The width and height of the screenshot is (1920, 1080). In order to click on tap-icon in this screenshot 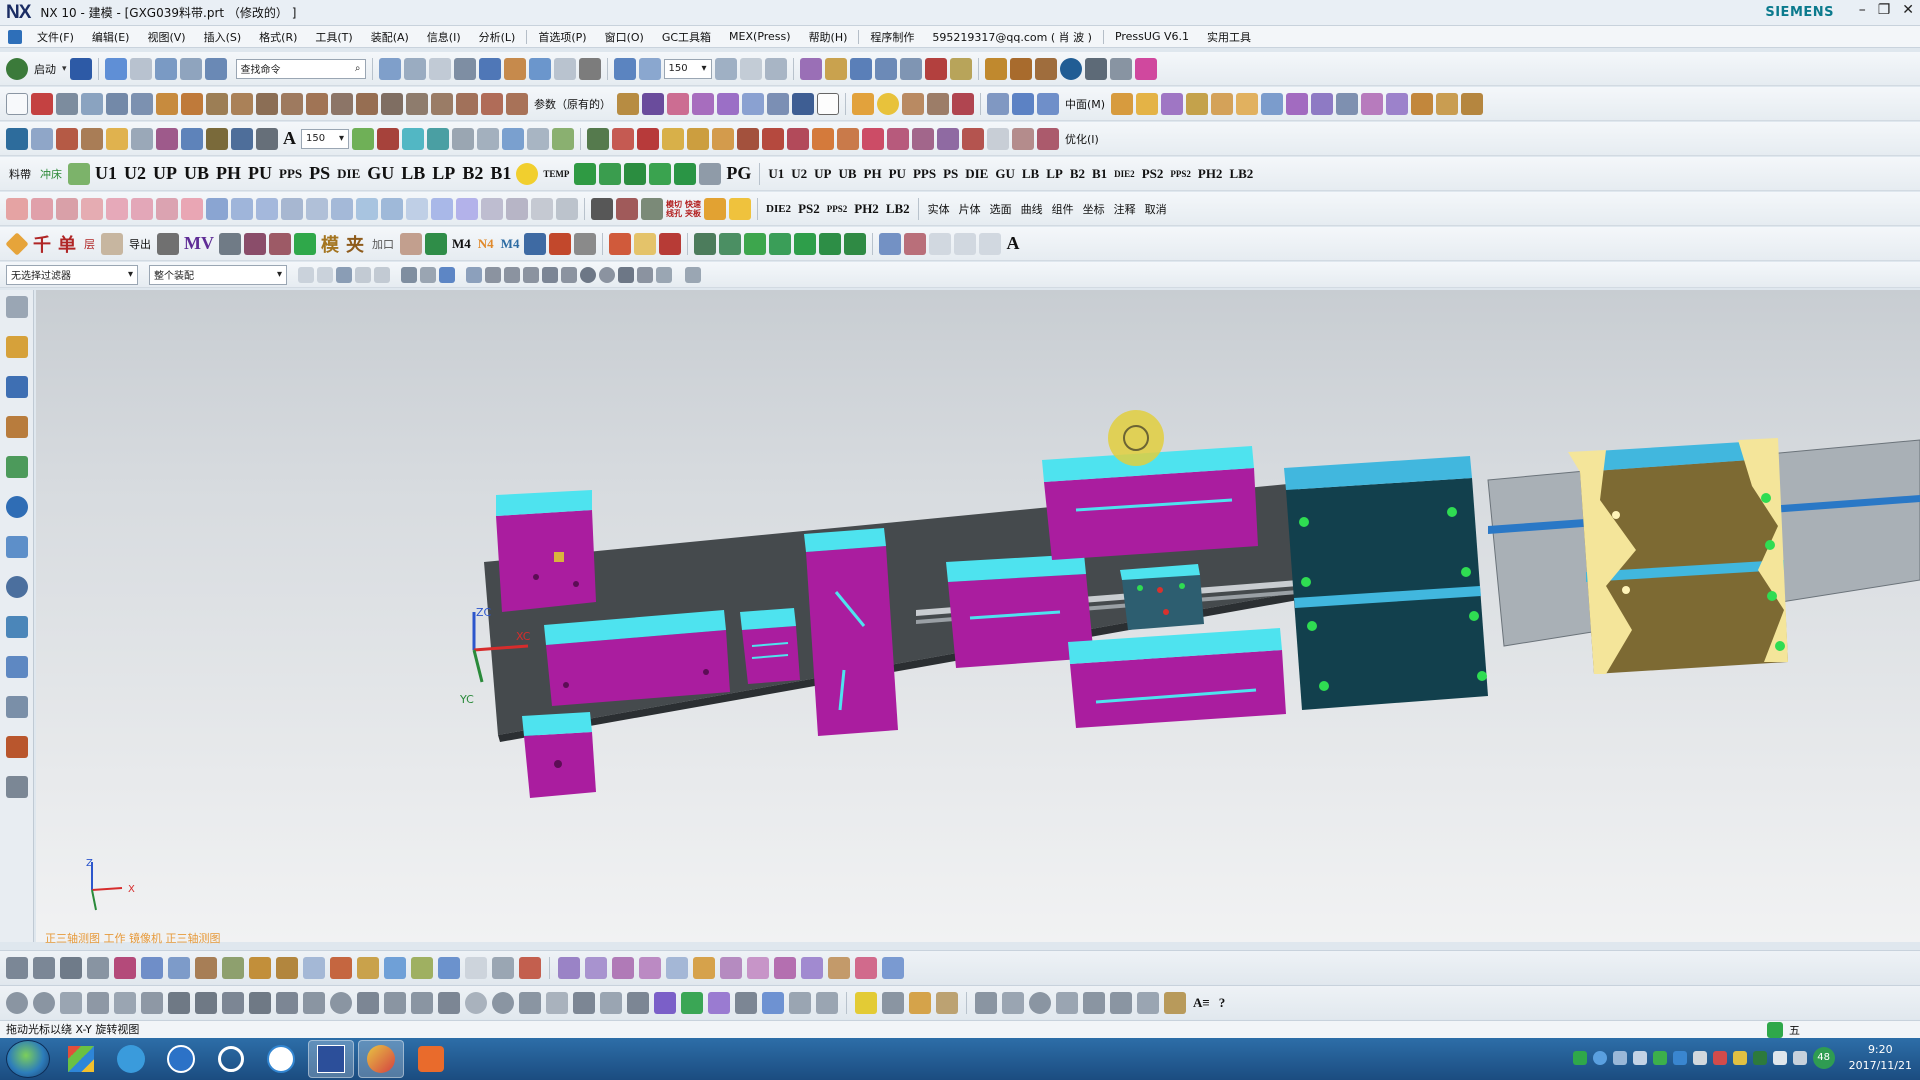, I will do `click(535, 243)`.